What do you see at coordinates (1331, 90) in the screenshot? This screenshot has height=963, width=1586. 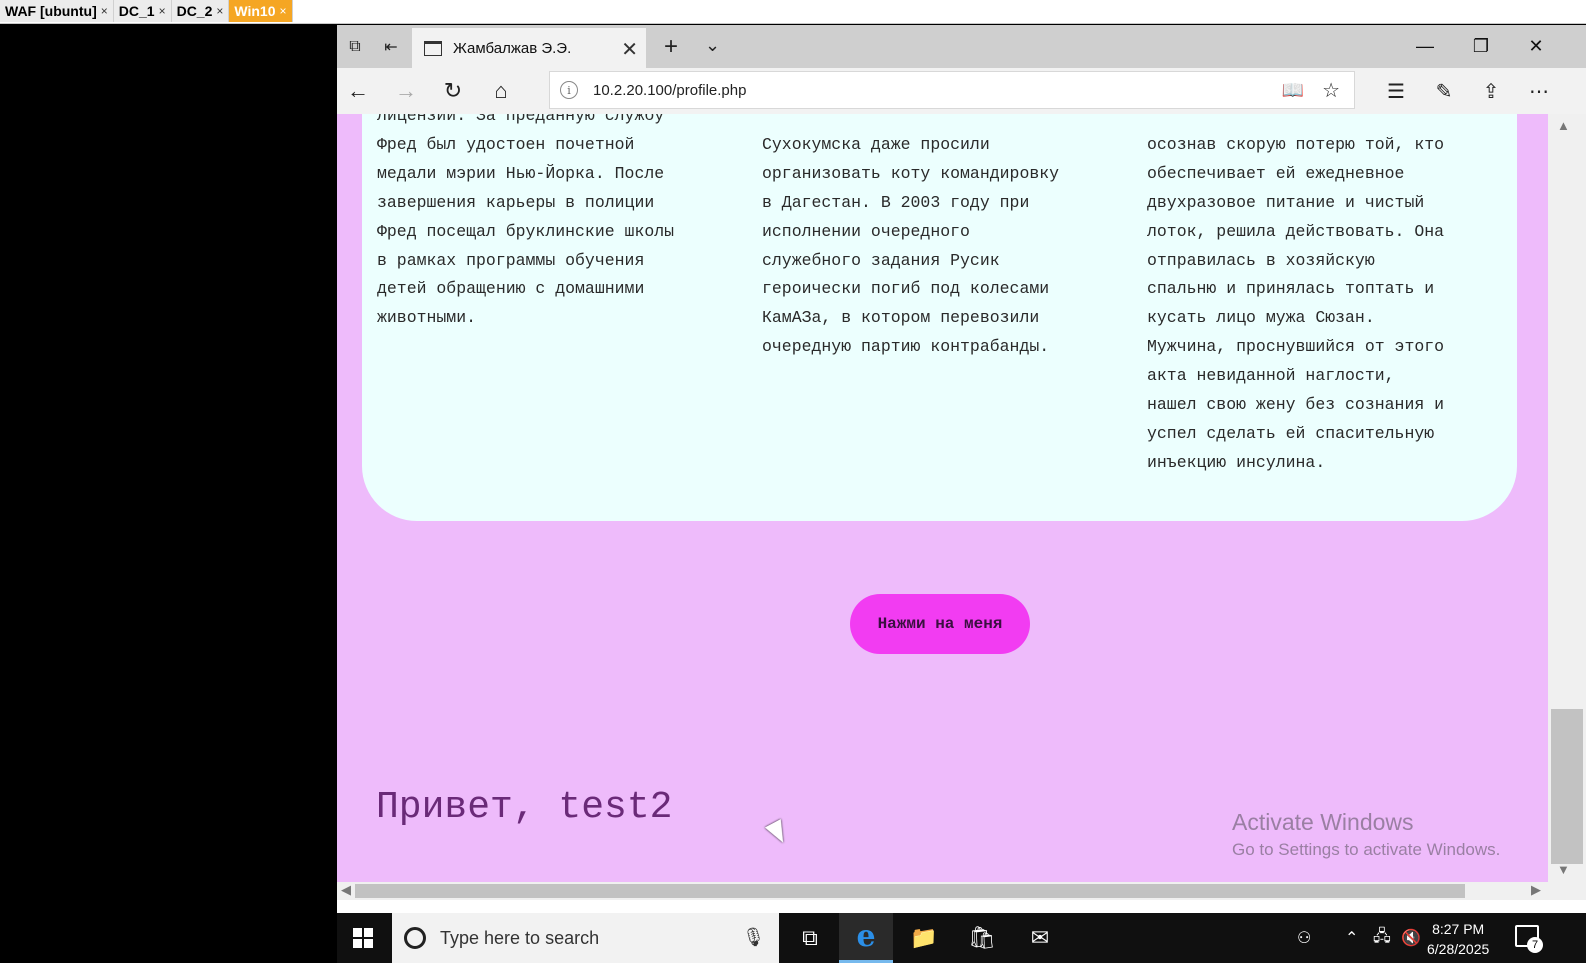 I see `favorite-star-icon: ☆` at bounding box center [1331, 90].